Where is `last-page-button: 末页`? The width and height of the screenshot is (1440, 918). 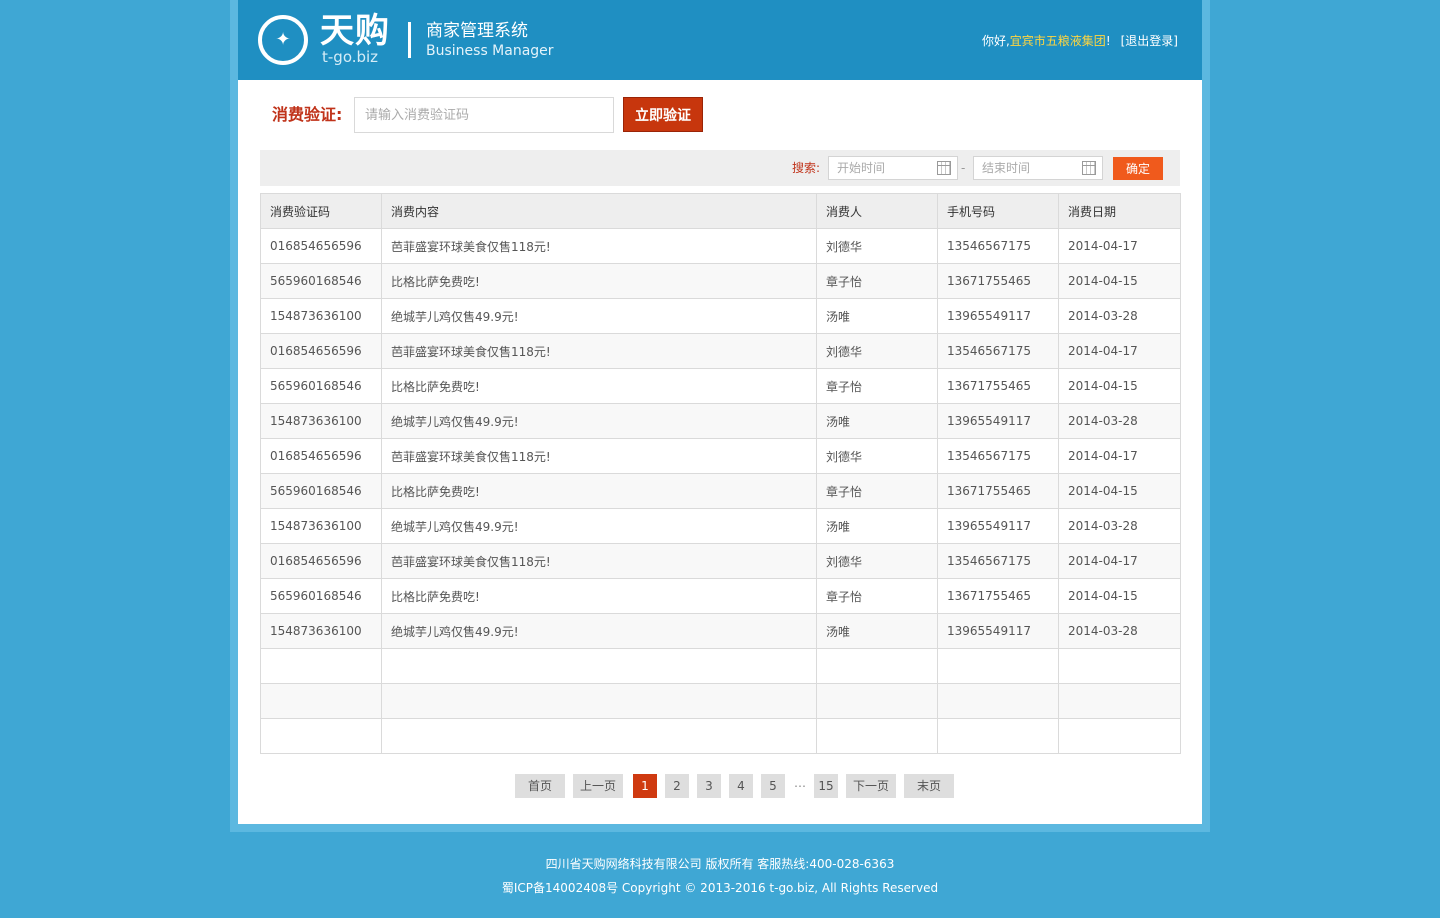
last-page-button: 末页 is located at coordinates (929, 786).